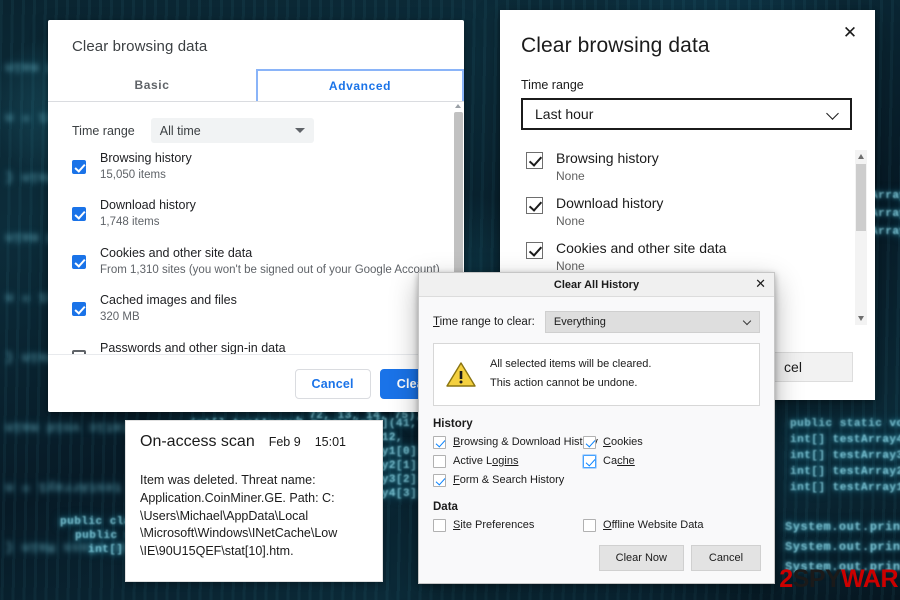 This screenshot has height=600, width=900. I want to click on firefox-item-label: ffline Website Data, so click(657, 525).